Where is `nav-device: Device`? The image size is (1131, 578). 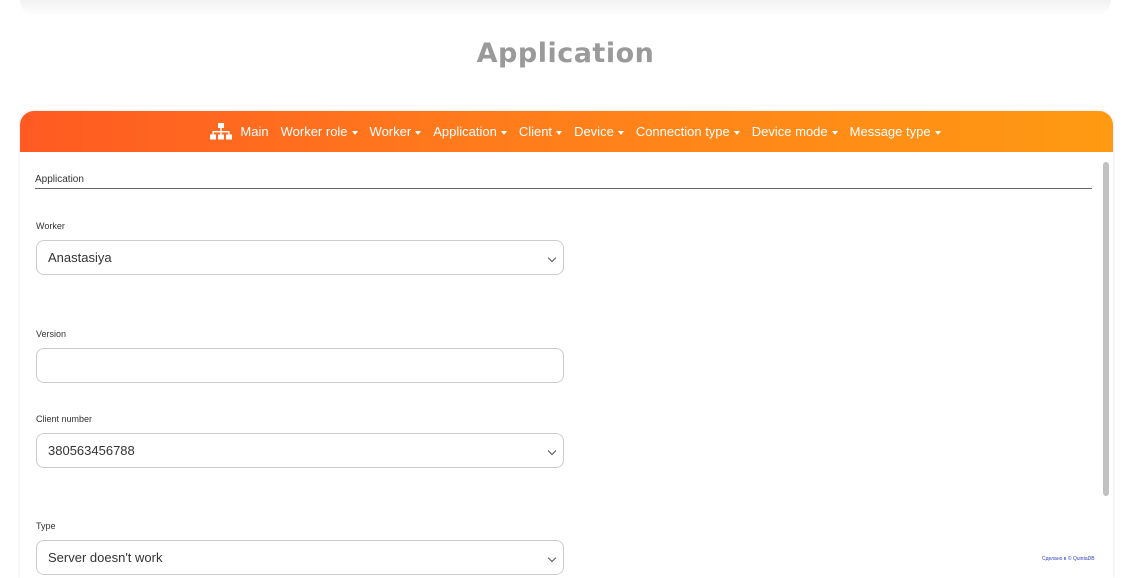 nav-device: Device is located at coordinates (599, 131).